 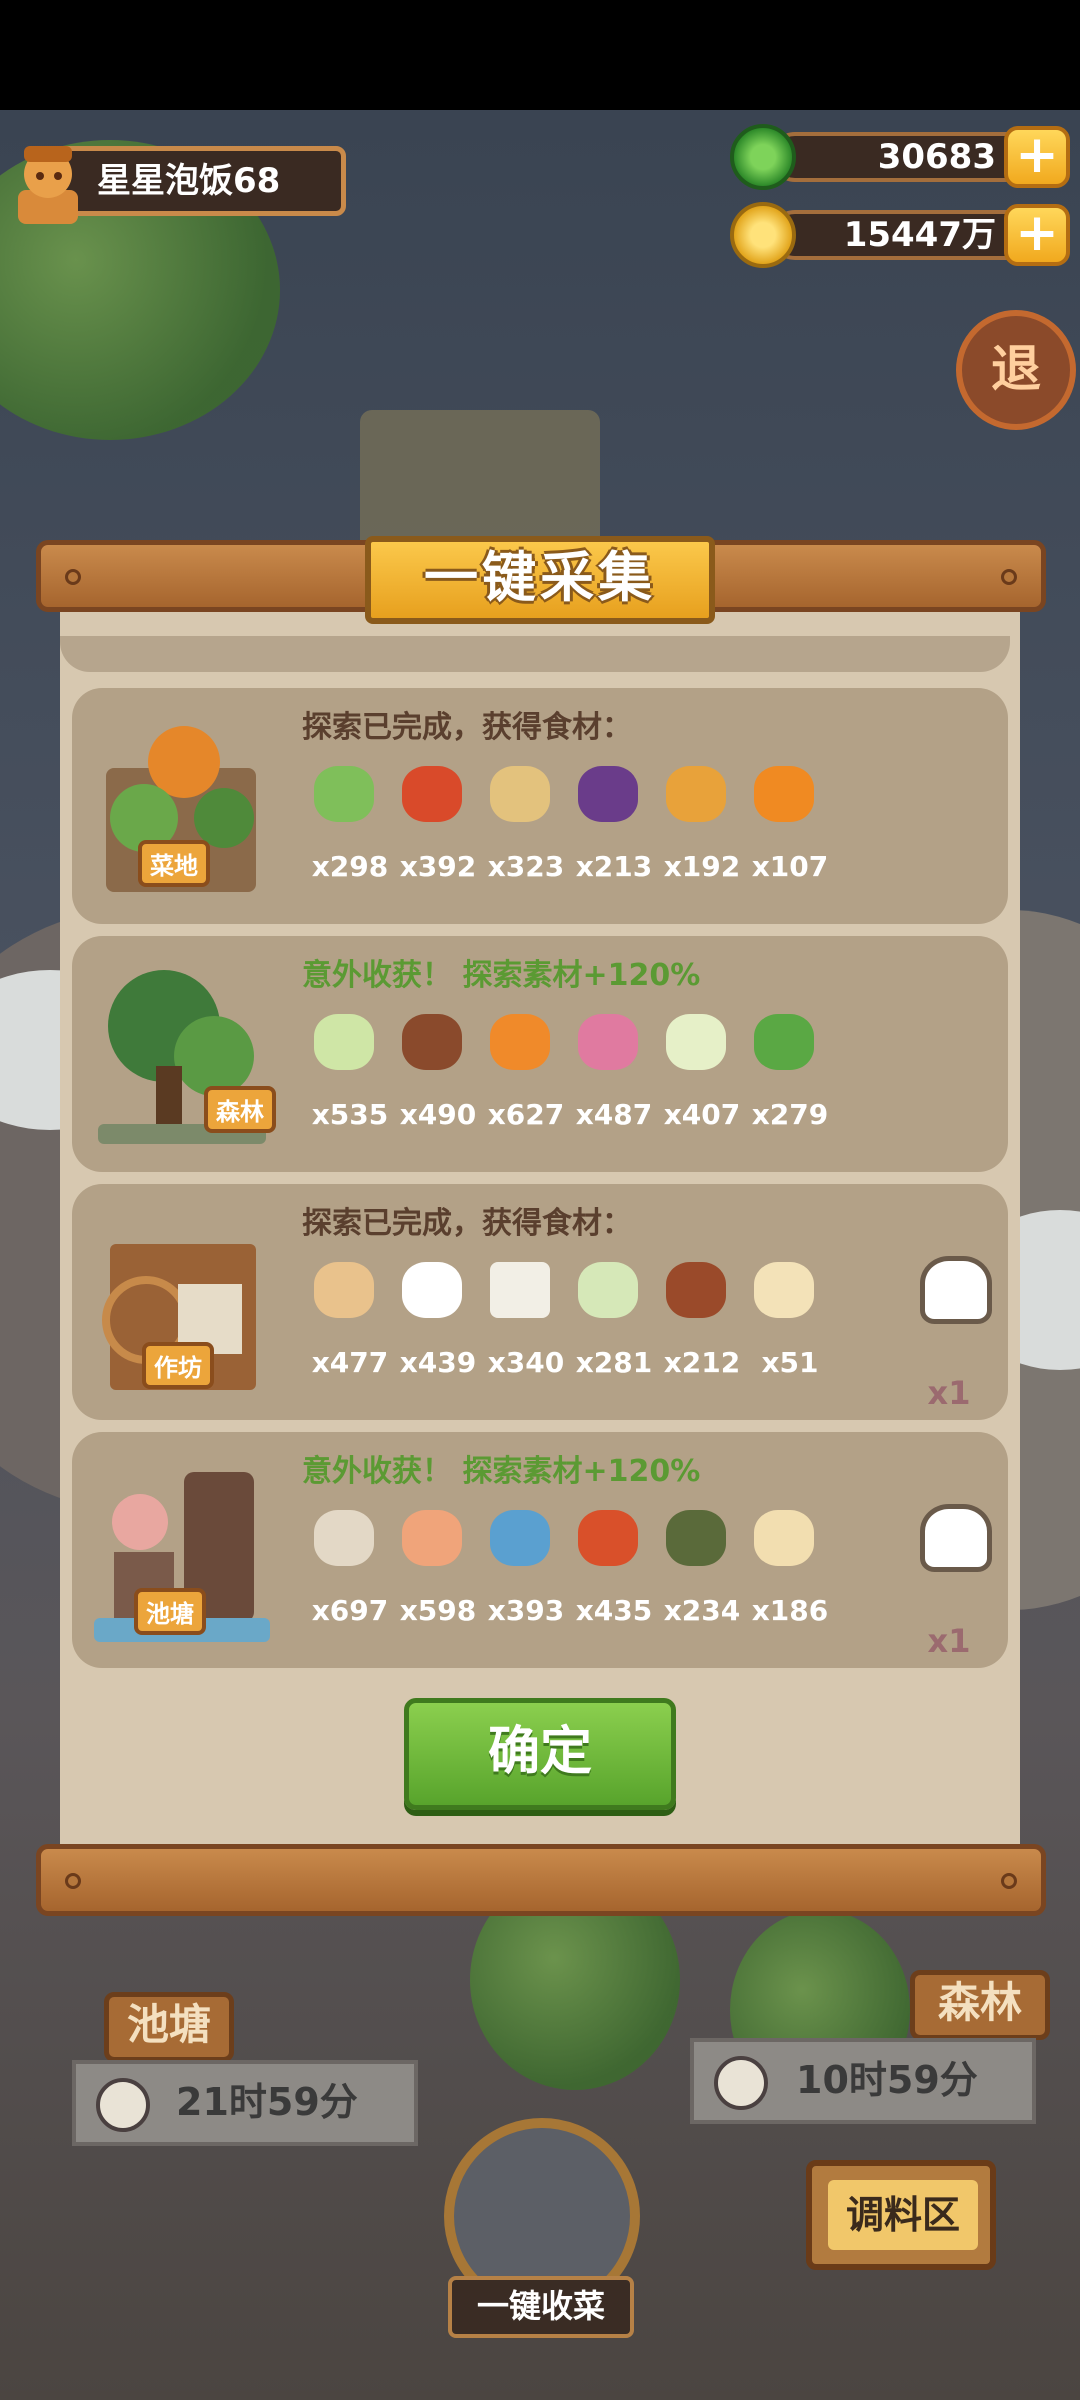 What do you see at coordinates (956, 1538) in the screenshot?
I see `rare-crab-bell-icon` at bounding box center [956, 1538].